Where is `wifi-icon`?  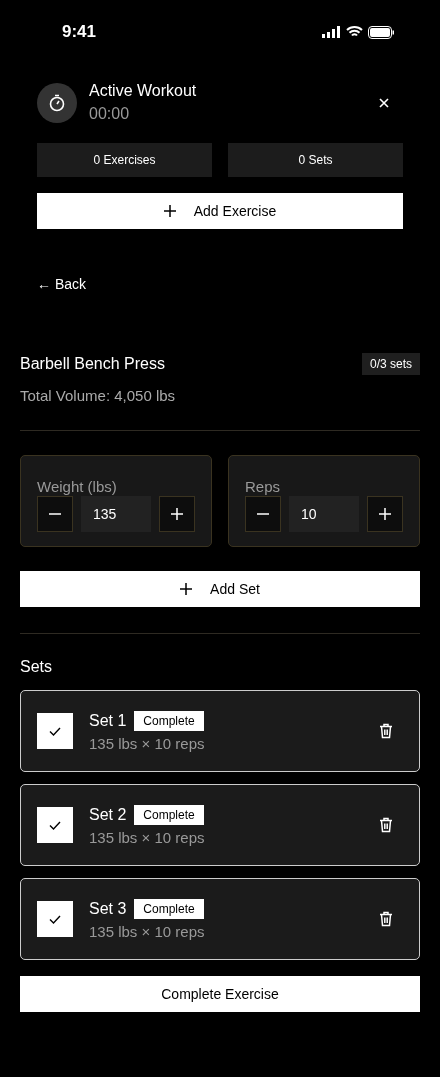 wifi-icon is located at coordinates (354, 32).